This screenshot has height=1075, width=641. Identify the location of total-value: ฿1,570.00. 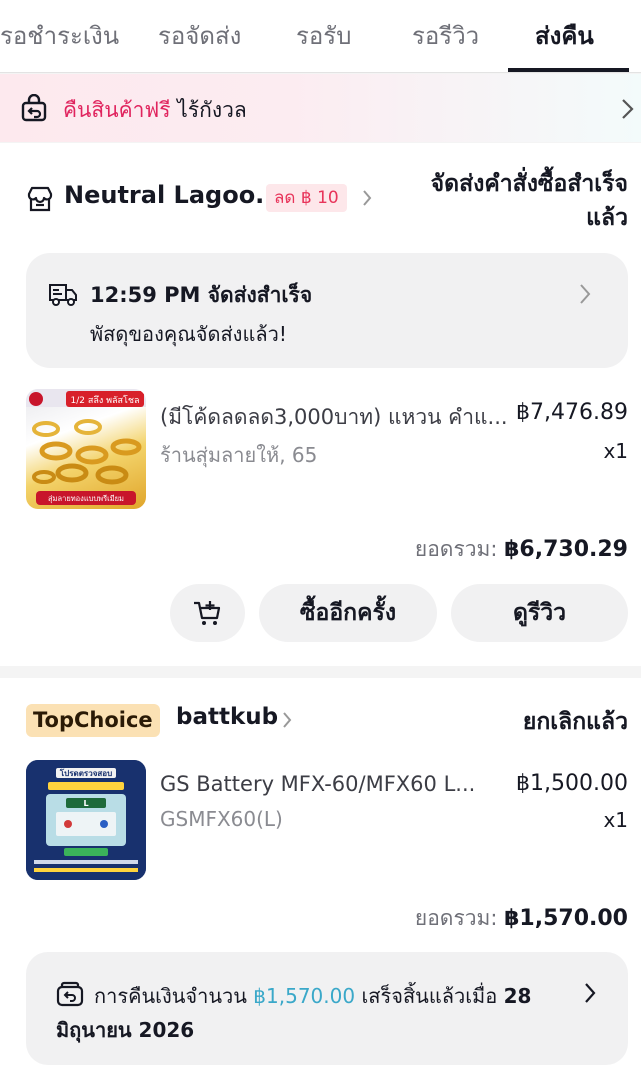
(566, 918).